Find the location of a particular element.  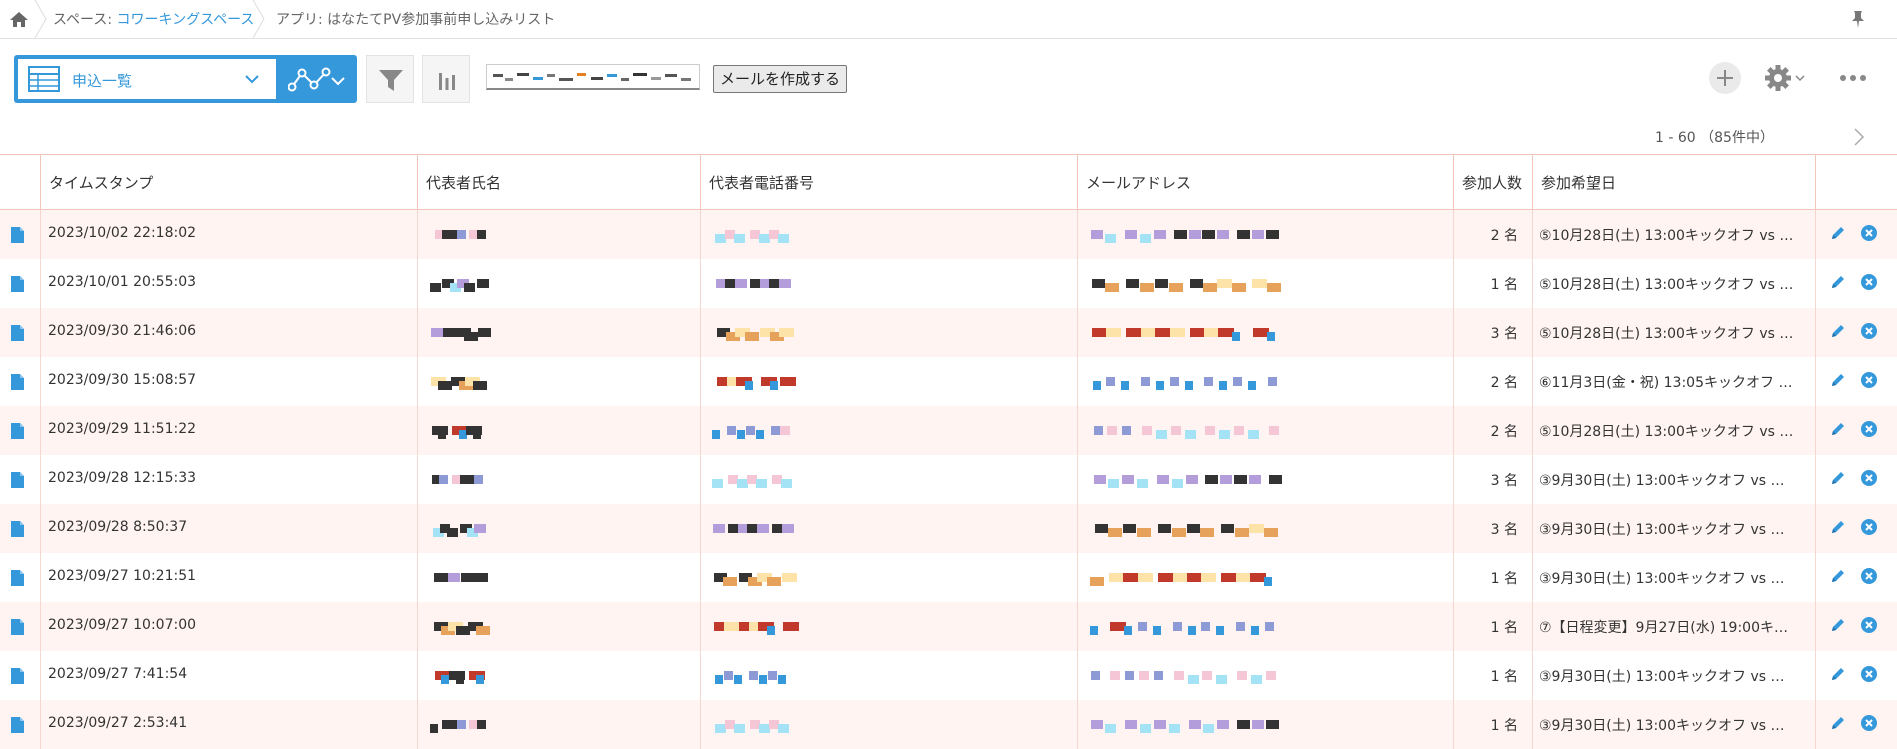

breadcrumb-space-link: コワーキングスペース is located at coordinates (186, 20).